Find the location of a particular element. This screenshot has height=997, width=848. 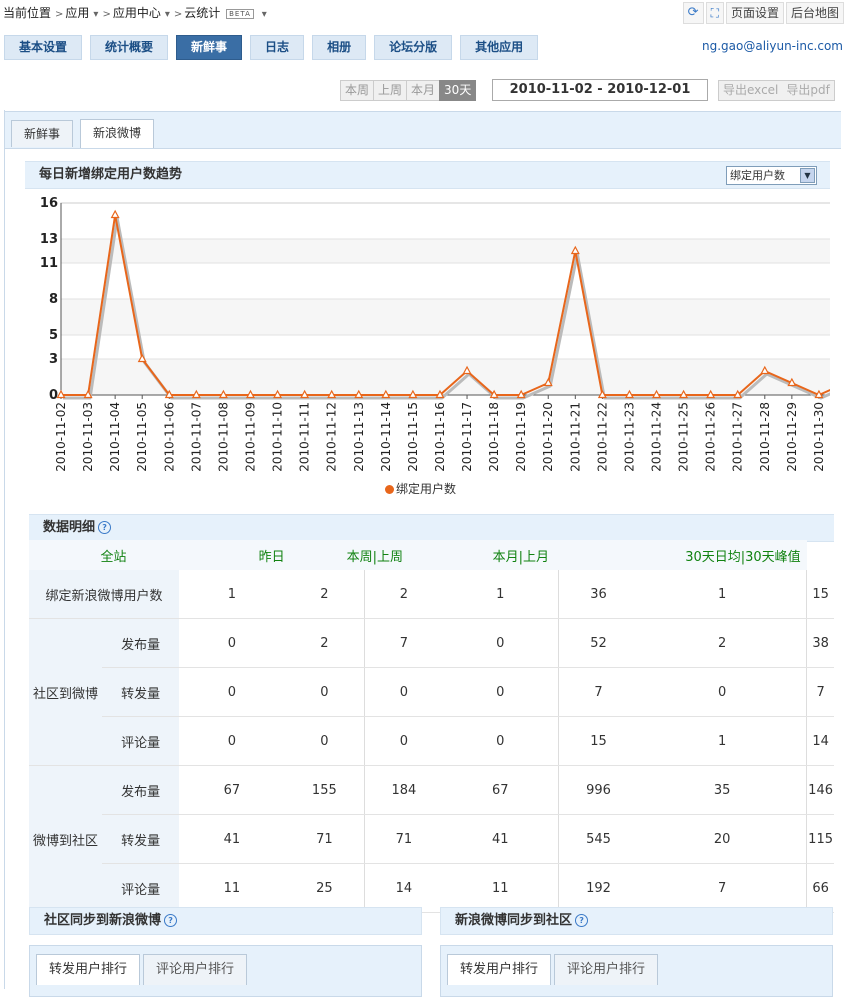

panel-community-to-weibo: 社区同步到新浪微博? 转发用户排行 评论用户排行 is located at coordinates (225, 952).